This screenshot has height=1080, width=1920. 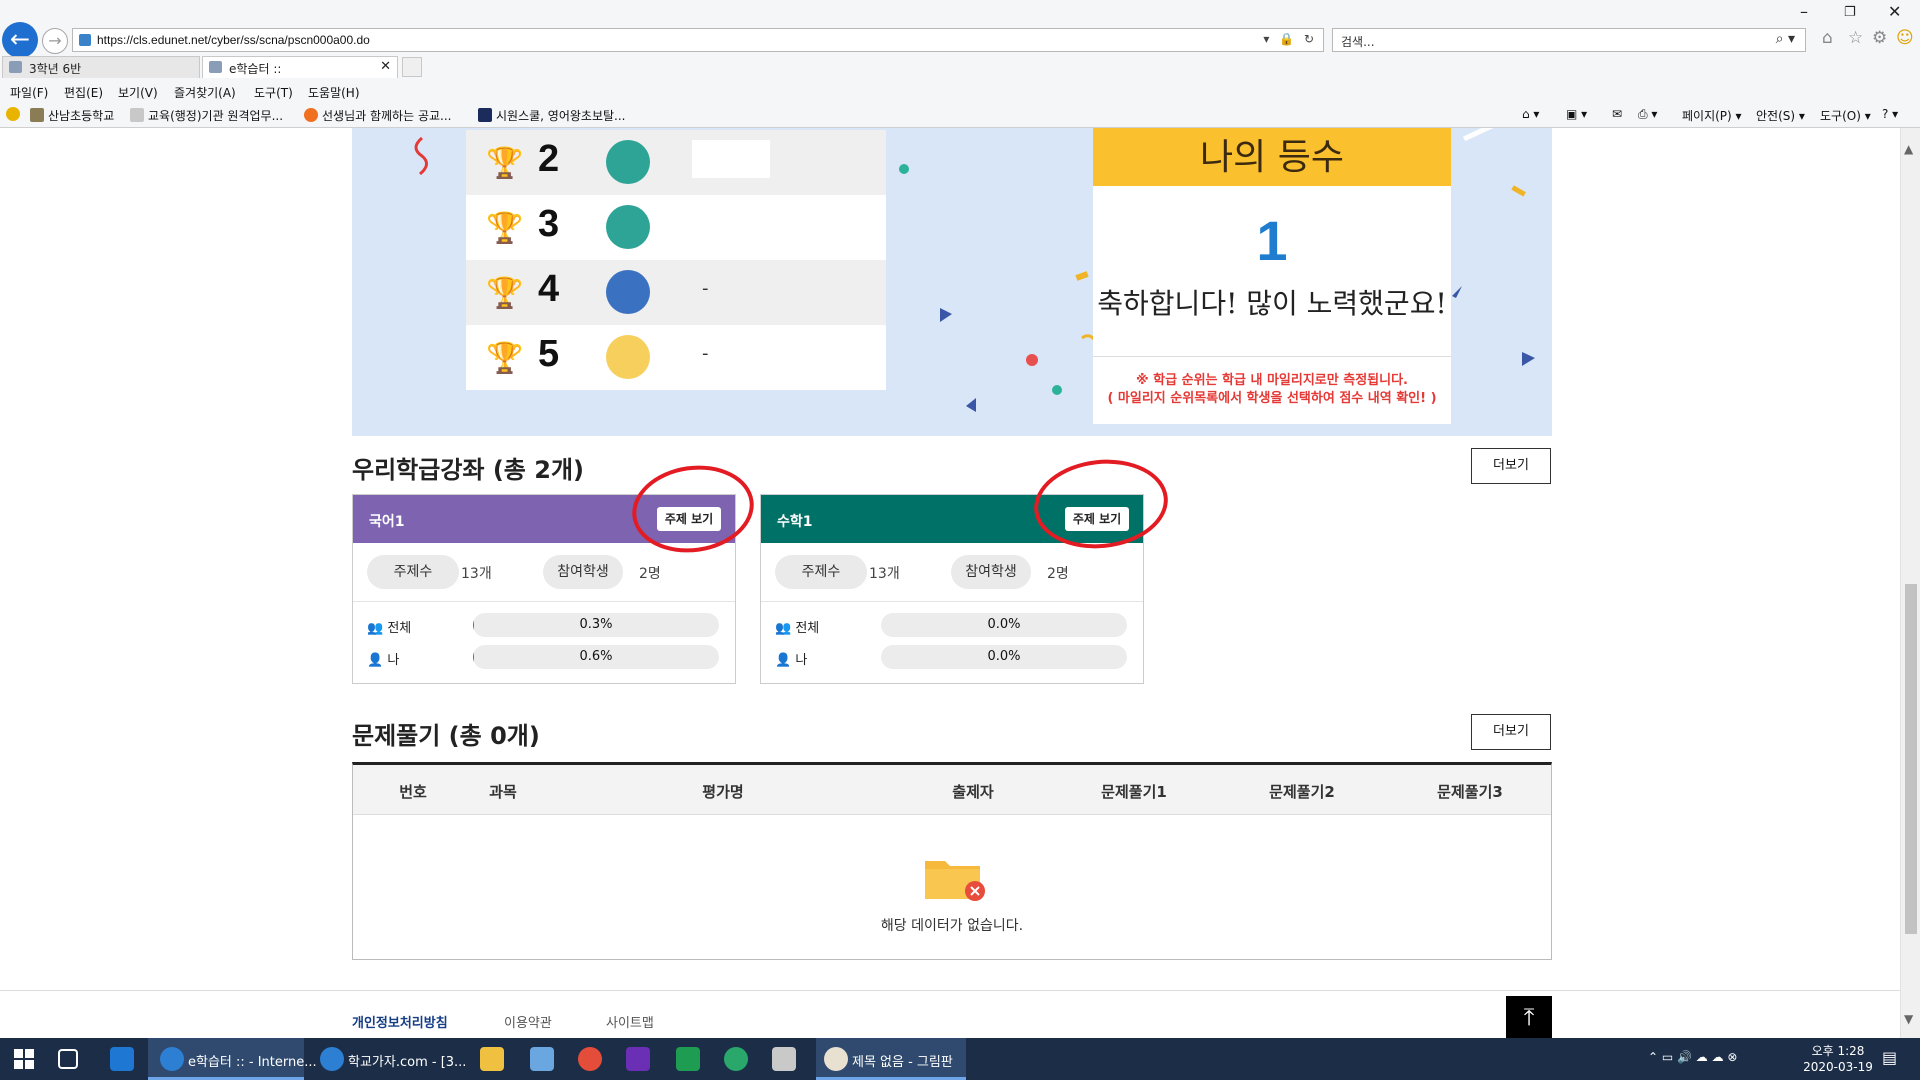 What do you see at coordinates (1511, 732) in the screenshot?
I see `problems-more-button: 더보기` at bounding box center [1511, 732].